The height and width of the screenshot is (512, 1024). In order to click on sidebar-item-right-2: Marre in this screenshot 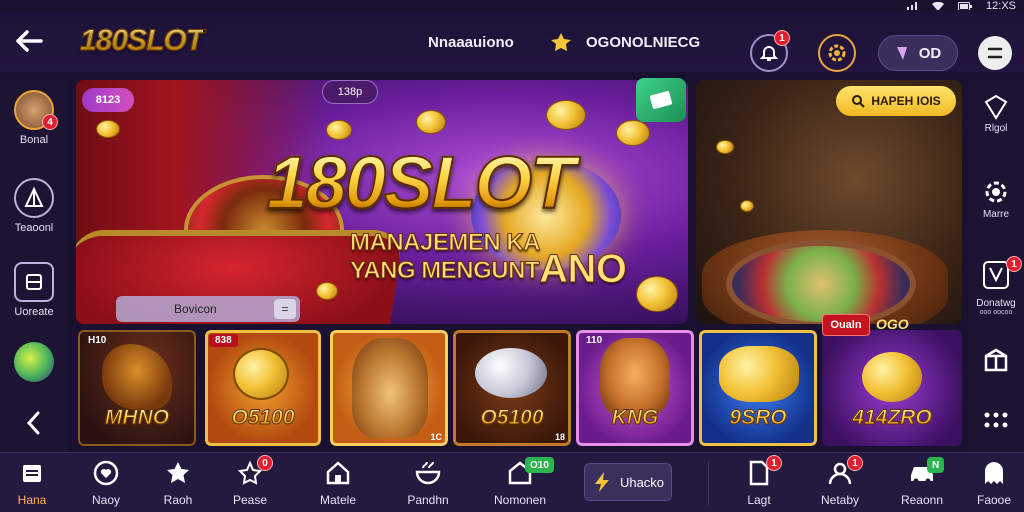, I will do `click(996, 199)`.